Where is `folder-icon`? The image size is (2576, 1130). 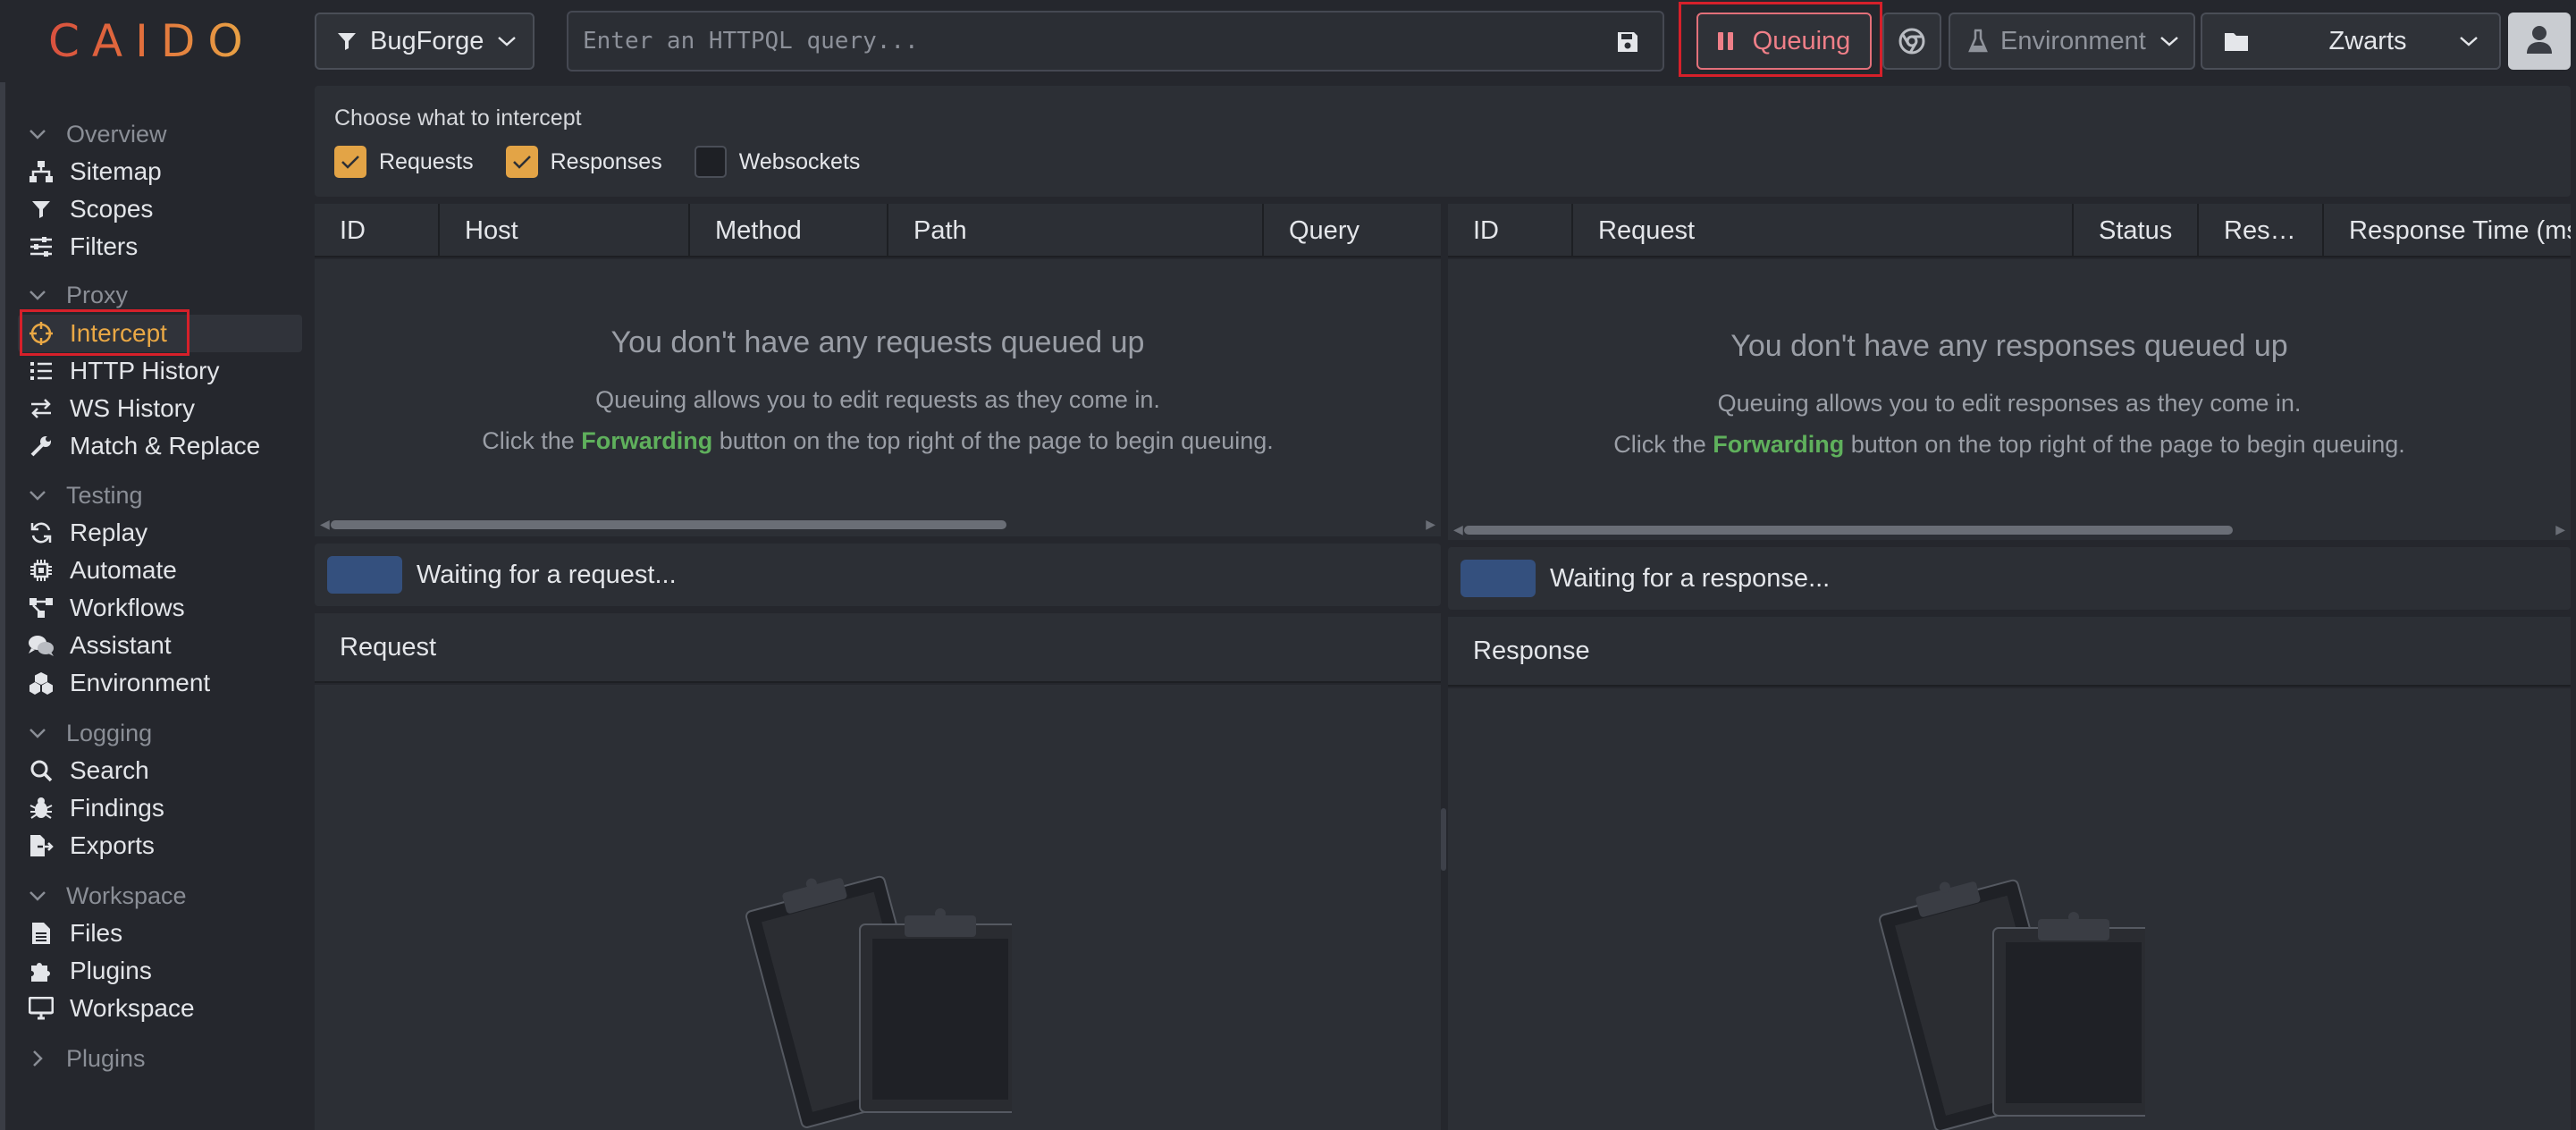 folder-icon is located at coordinates (2236, 41).